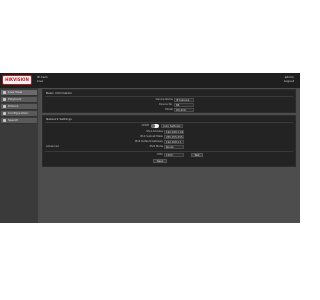 This screenshot has width=320, height=300. Describe the element at coordinates (4, 120) in the screenshot. I see `search-icon` at that location.